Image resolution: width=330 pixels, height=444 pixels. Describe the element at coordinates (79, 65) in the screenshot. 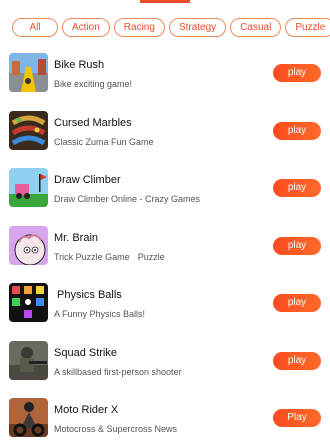

I see `game-title: Bike Rush` at that location.